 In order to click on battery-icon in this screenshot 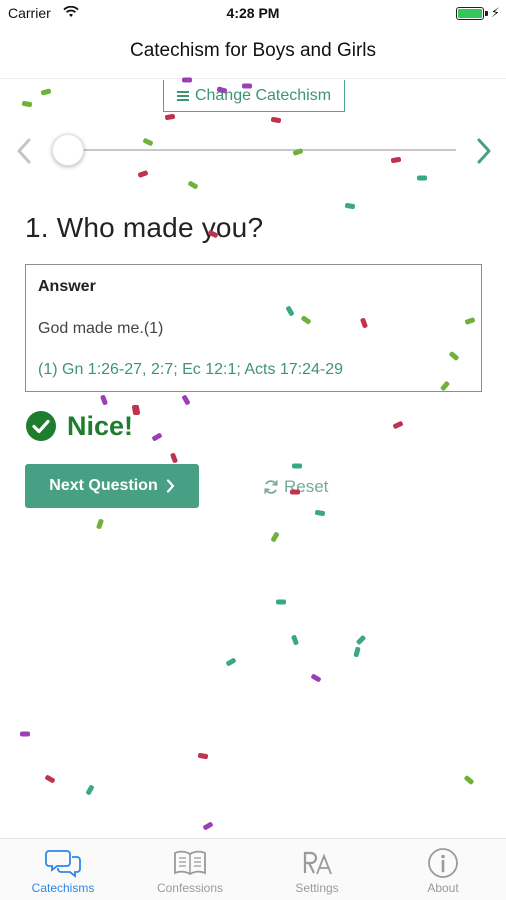, I will do `click(470, 13)`.